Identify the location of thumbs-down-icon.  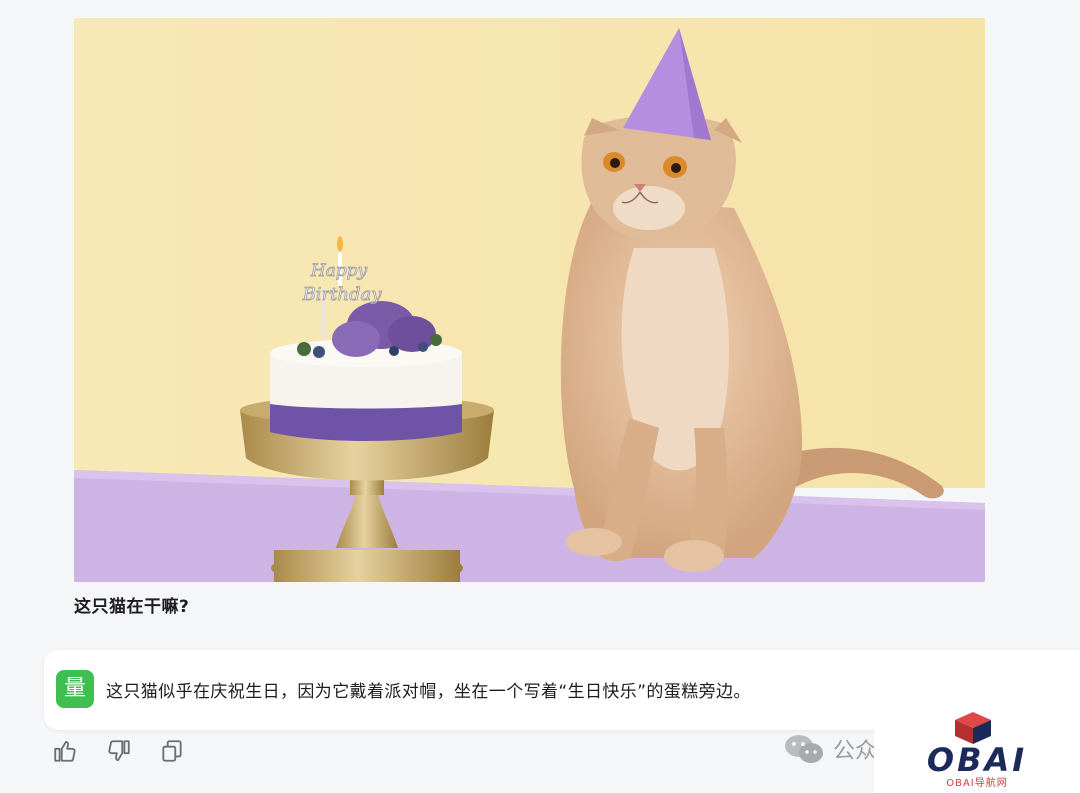
(119, 751).